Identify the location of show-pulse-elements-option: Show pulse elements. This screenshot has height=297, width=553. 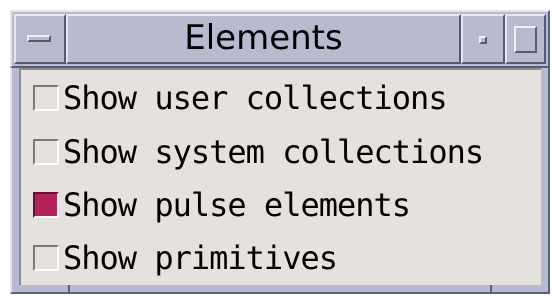
(222, 205).